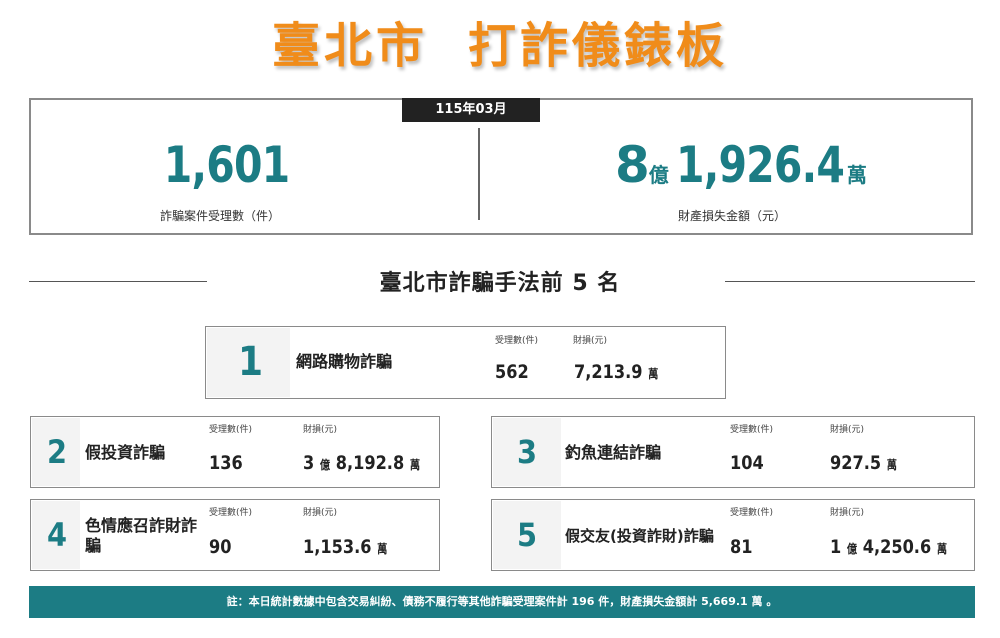  Describe the element at coordinates (639, 536) in the screenshot. I see `method-name: 假交友(投資詐財)詐騙` at that location.